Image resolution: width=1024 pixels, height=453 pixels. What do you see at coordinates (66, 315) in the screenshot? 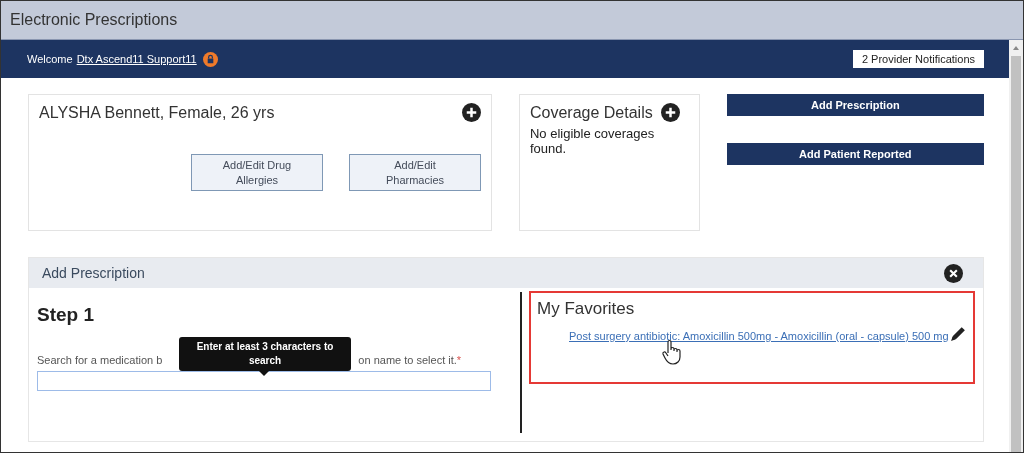
I see `step-heading: Step 1` at bounding box center [66, 315].